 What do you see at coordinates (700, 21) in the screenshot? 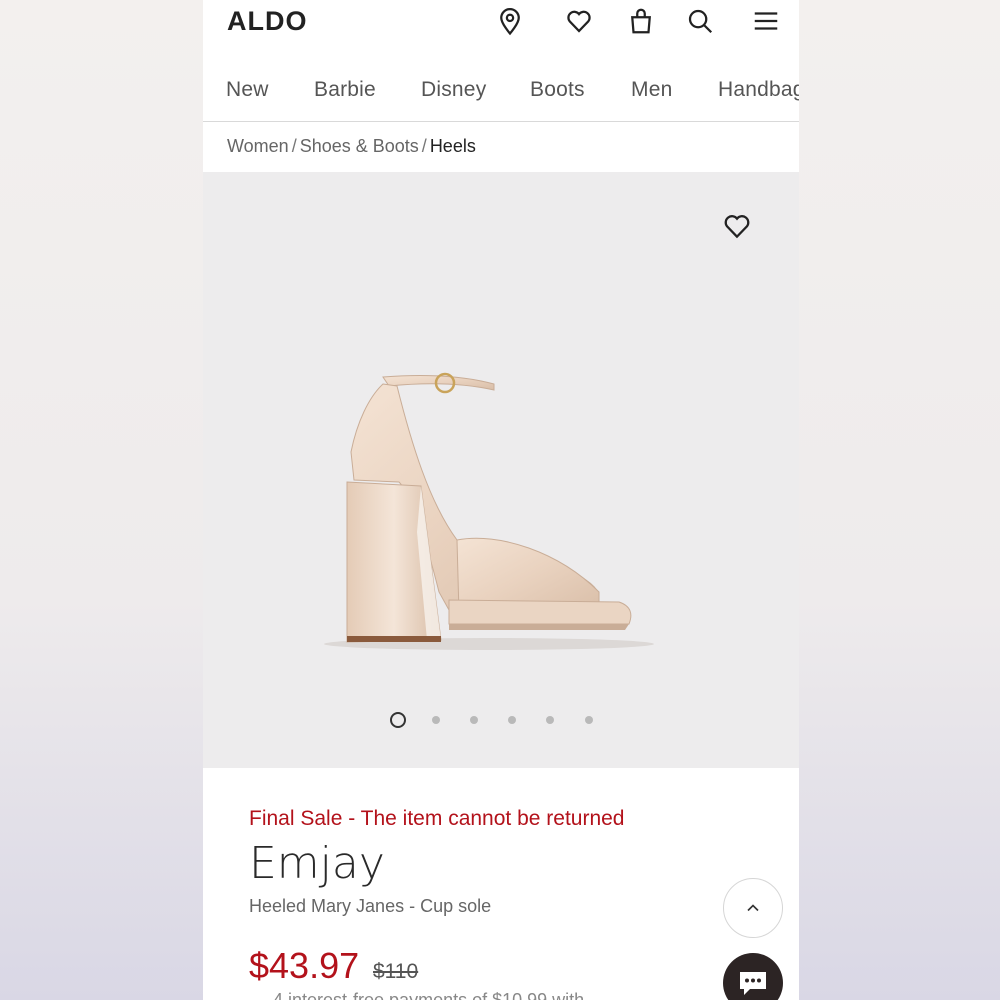
I see `search-icon` at bounding box center [700, 21].